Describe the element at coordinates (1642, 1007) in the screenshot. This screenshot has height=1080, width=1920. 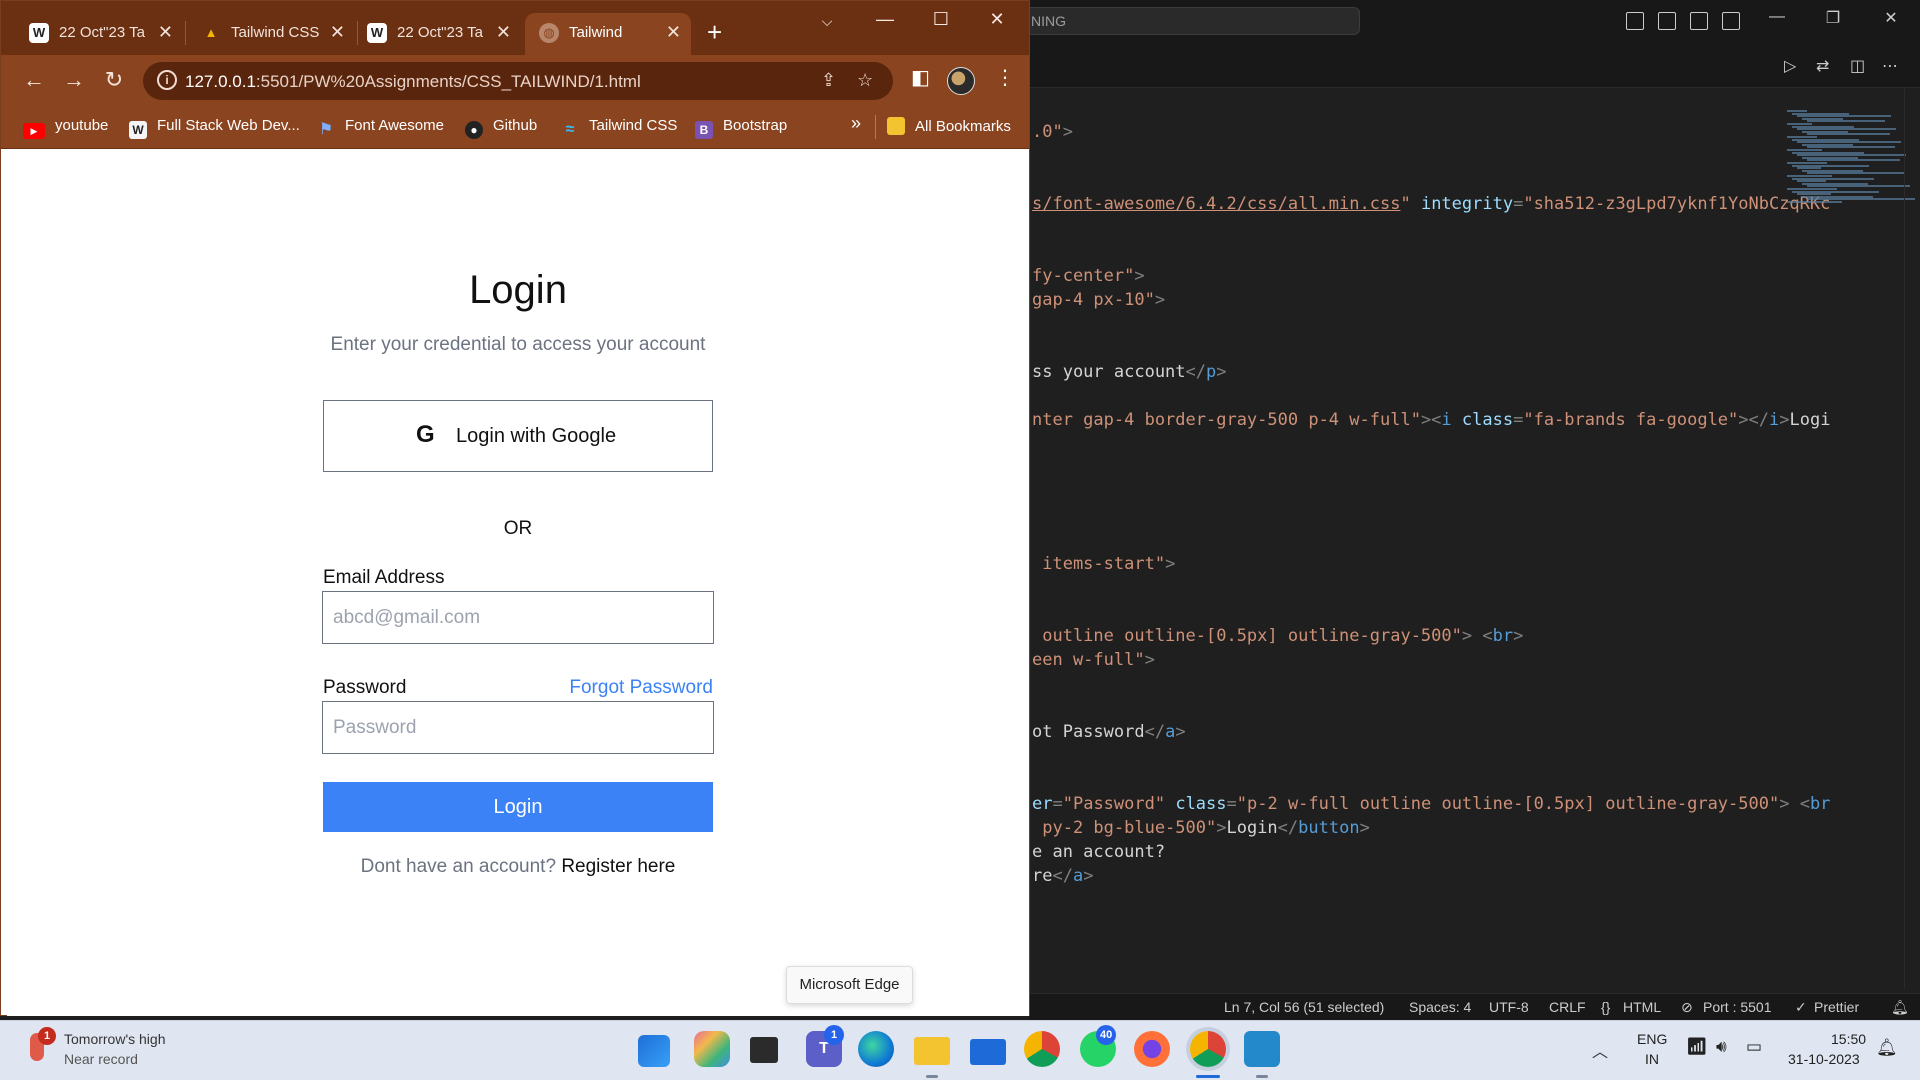
I see `language-mode: HTML` at that location.